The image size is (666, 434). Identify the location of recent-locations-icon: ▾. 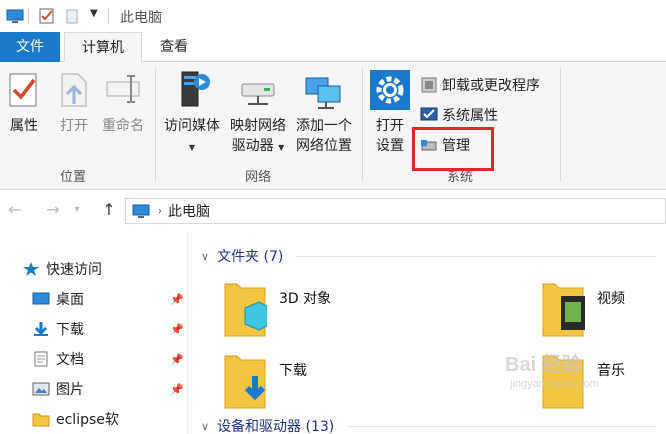
(77, 209).